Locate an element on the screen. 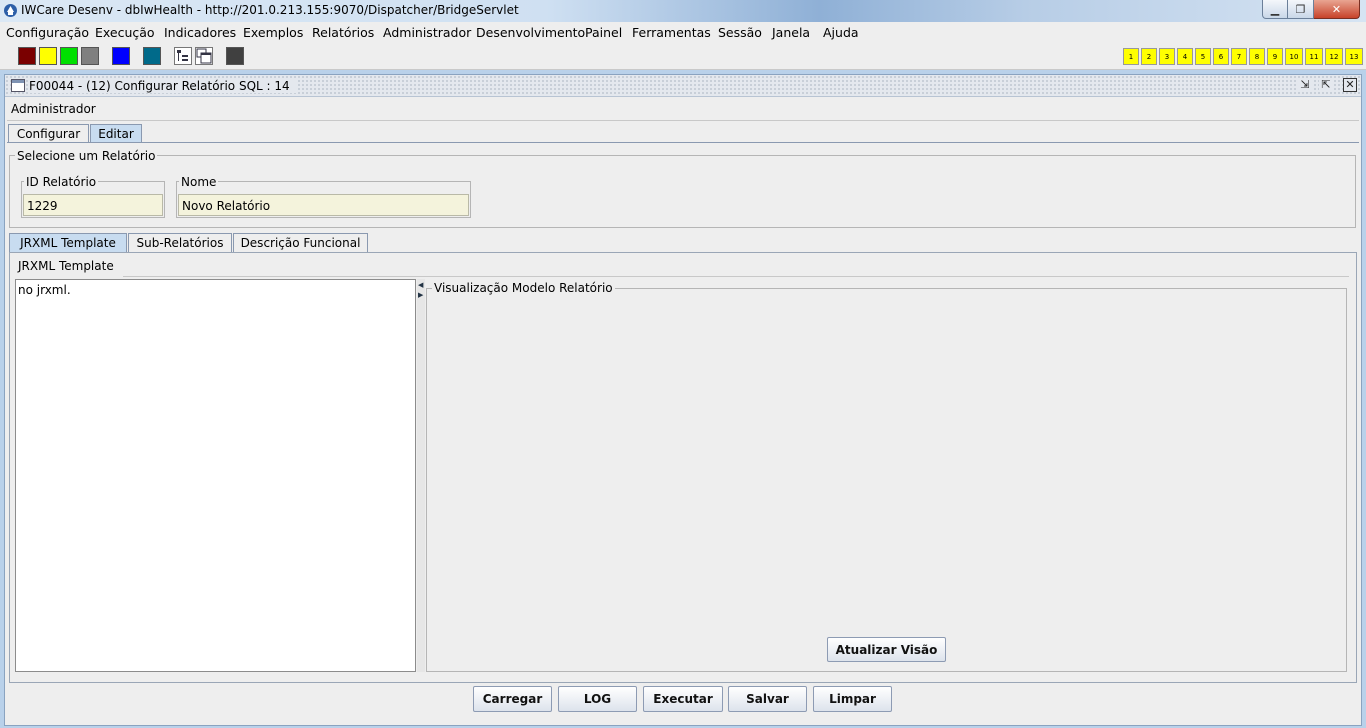 The height and width of the screenshot is (728, 1366). tab-descricao-funcional: Descrição Funcional is located at coordinates (300, 242).